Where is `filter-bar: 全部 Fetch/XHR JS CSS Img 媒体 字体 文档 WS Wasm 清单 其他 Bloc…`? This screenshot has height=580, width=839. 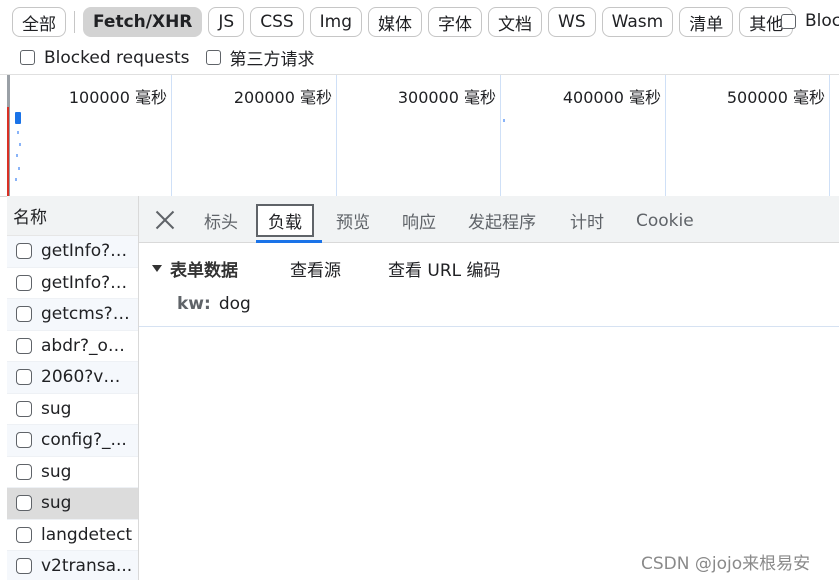 filter-bar: 全部 Fetch/XHR JS CSS Img 媒体 字体 文档 WS Wasm 清单 其他 Bloc… is located at coordinates (419, 37).